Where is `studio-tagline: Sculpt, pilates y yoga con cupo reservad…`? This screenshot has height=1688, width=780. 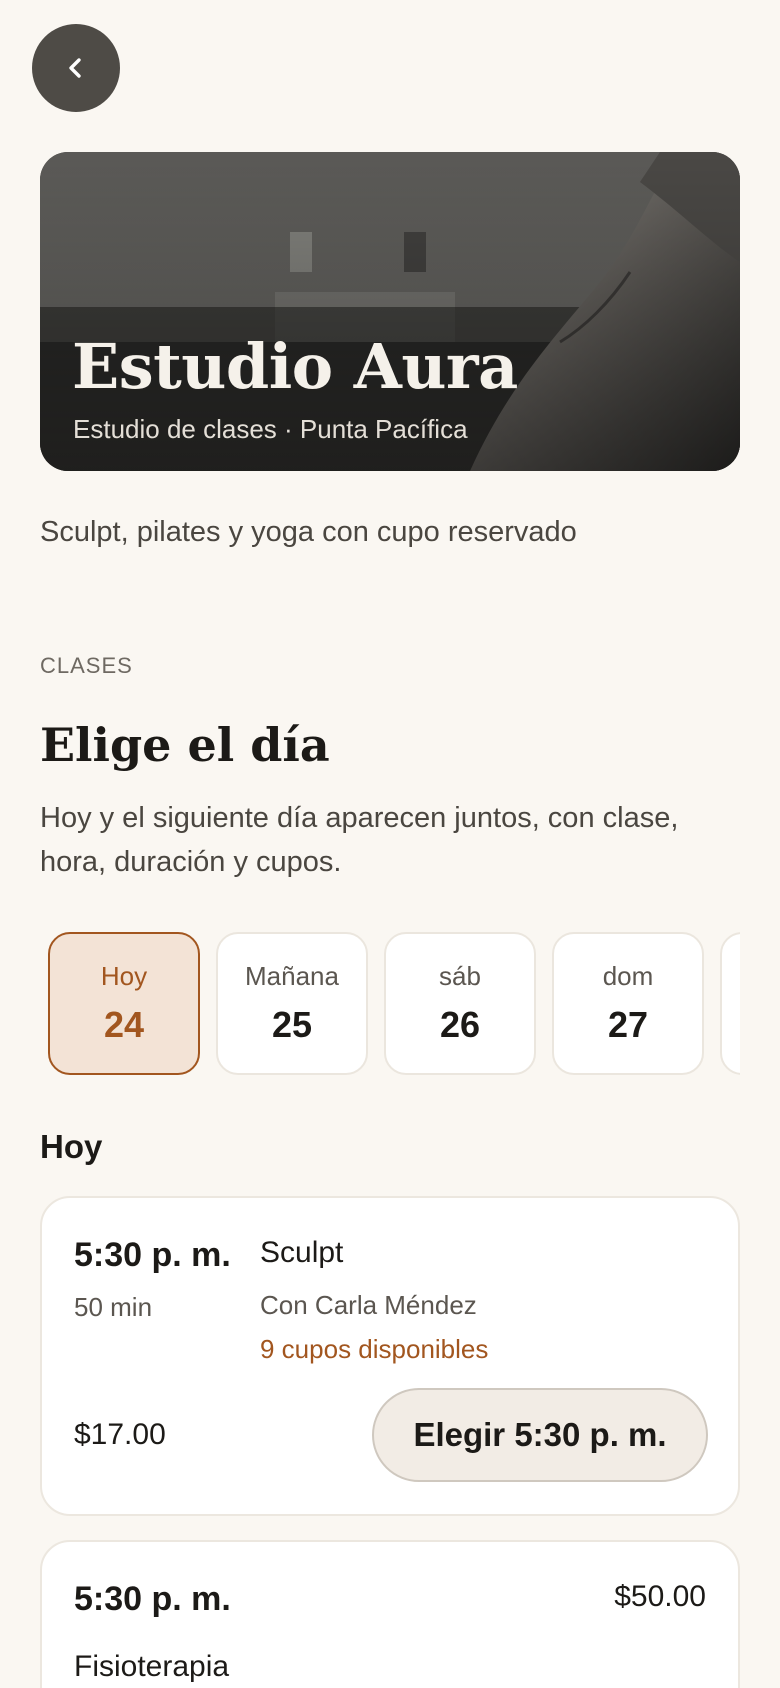
studio-tagline: Sculpt, pilates y yoga con cupo reservad… is located at coordinates (308, 532).